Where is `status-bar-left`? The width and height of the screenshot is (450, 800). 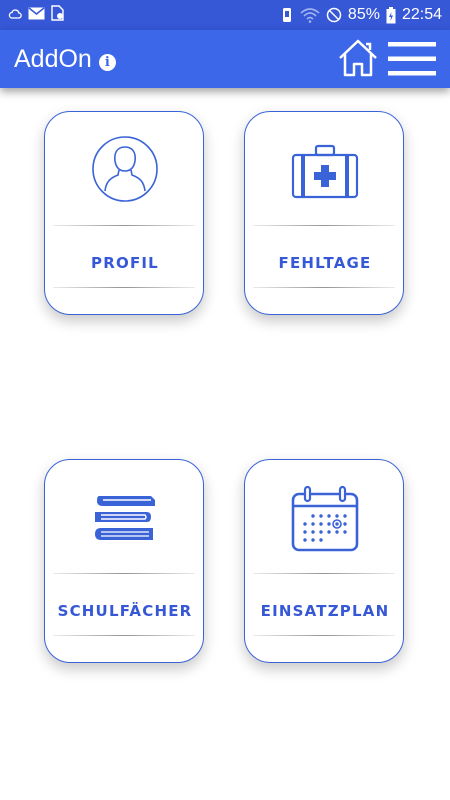 status-bar-left is located at coordinates (36, 15).